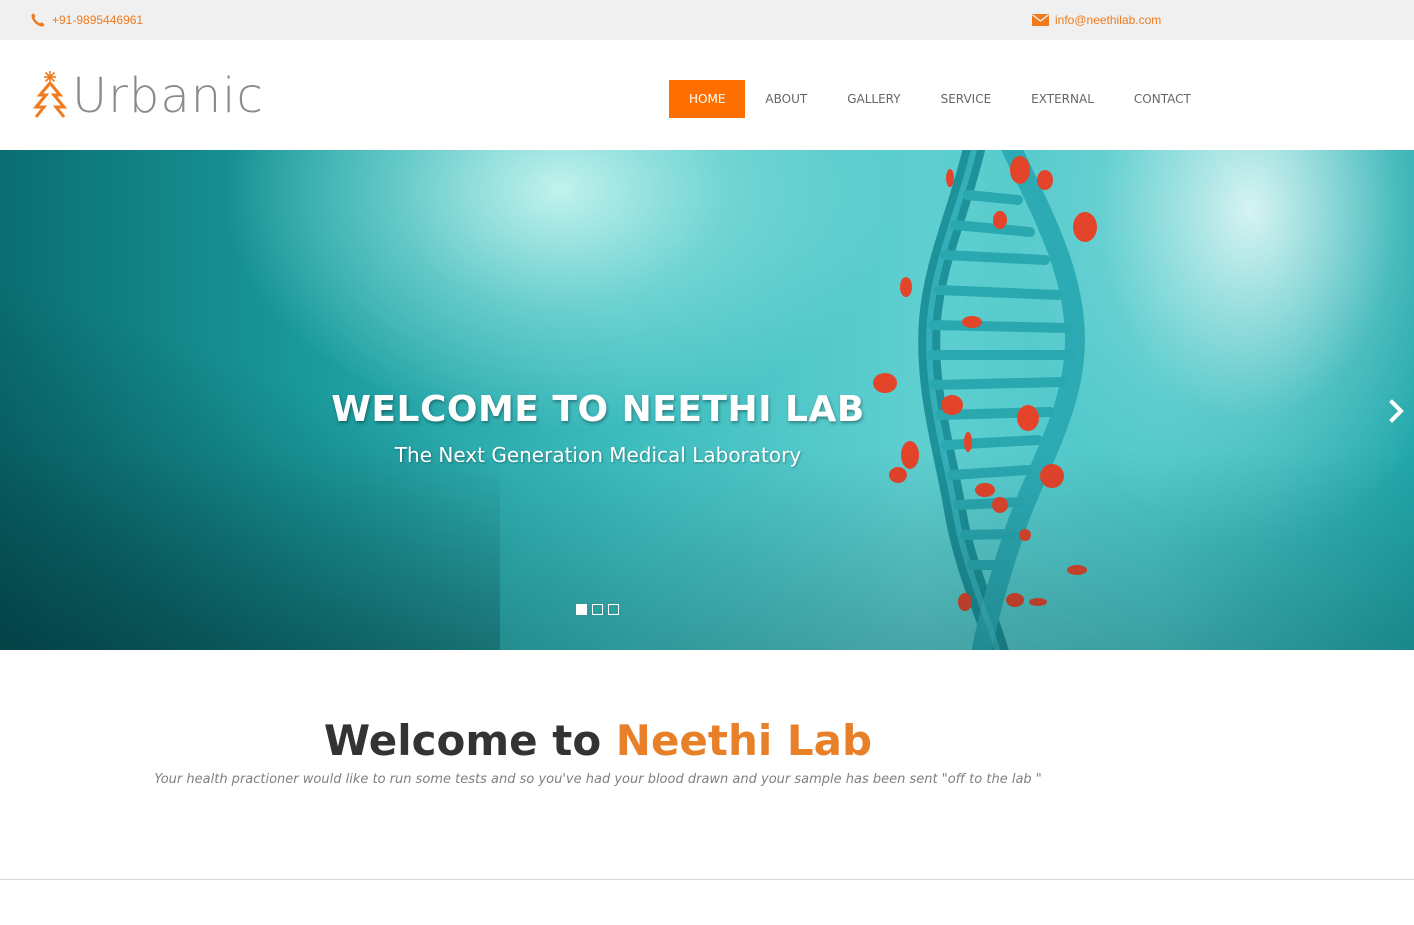 The height and width of the screenshot is (925, 1414). Describe the element at coordinates (97, 20) in the screenshot. I see `phone-number: +91-9895446961` at that location.